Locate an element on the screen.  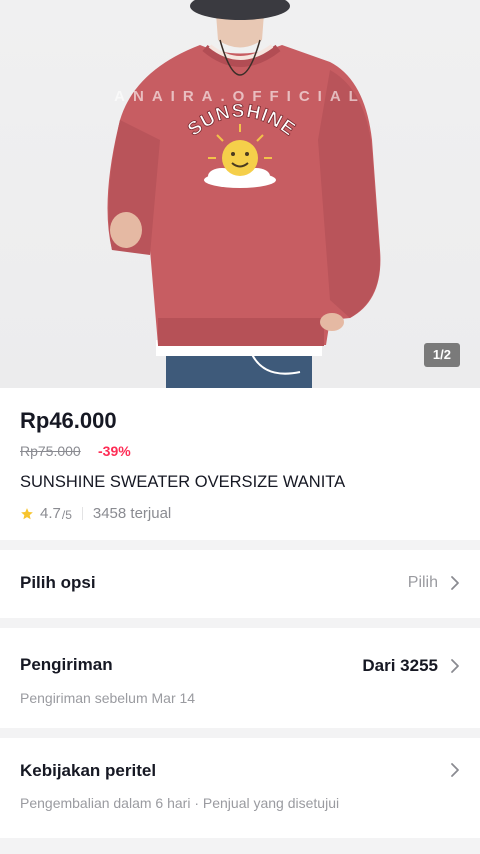
shipping-label: Pengiriman is located at coordinates (66, 664).